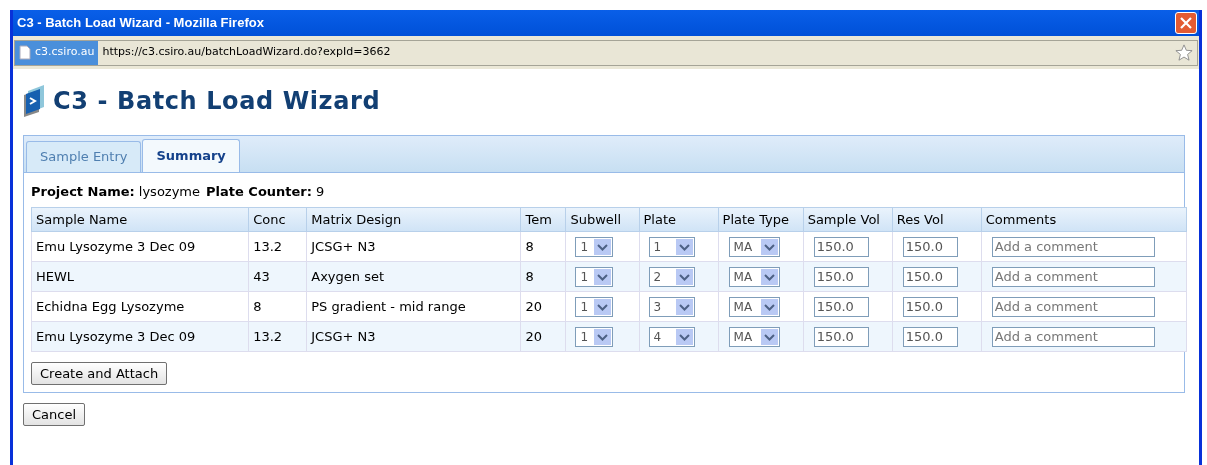 This screenshot has width=1207, height=465. I want to click on table-cell: Echidna Egg Lysozyme, so click(140, 306).